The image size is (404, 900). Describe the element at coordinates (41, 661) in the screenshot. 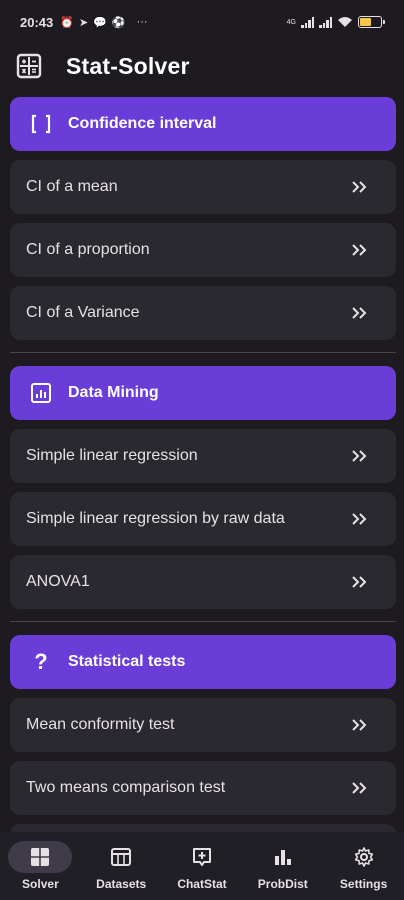

I see `question-icon: ?` at that location.